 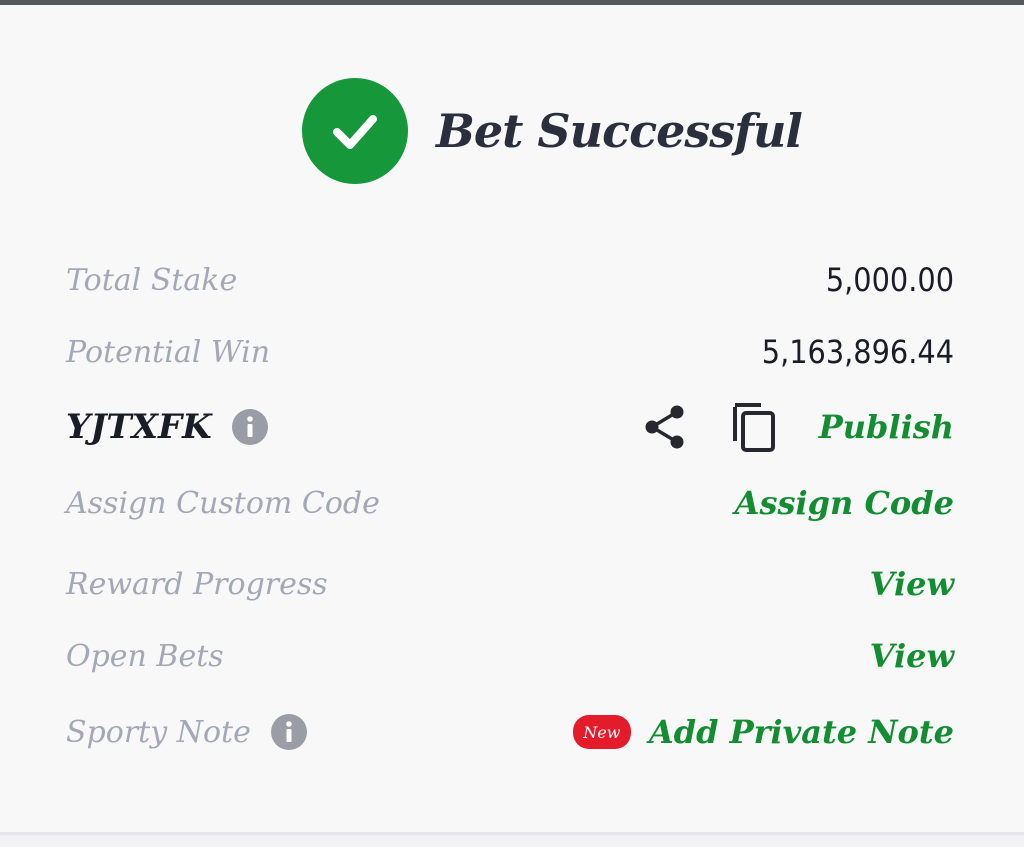 I want to click on reward-progress-row: Reward Progress View, so click(x=510, y=584).